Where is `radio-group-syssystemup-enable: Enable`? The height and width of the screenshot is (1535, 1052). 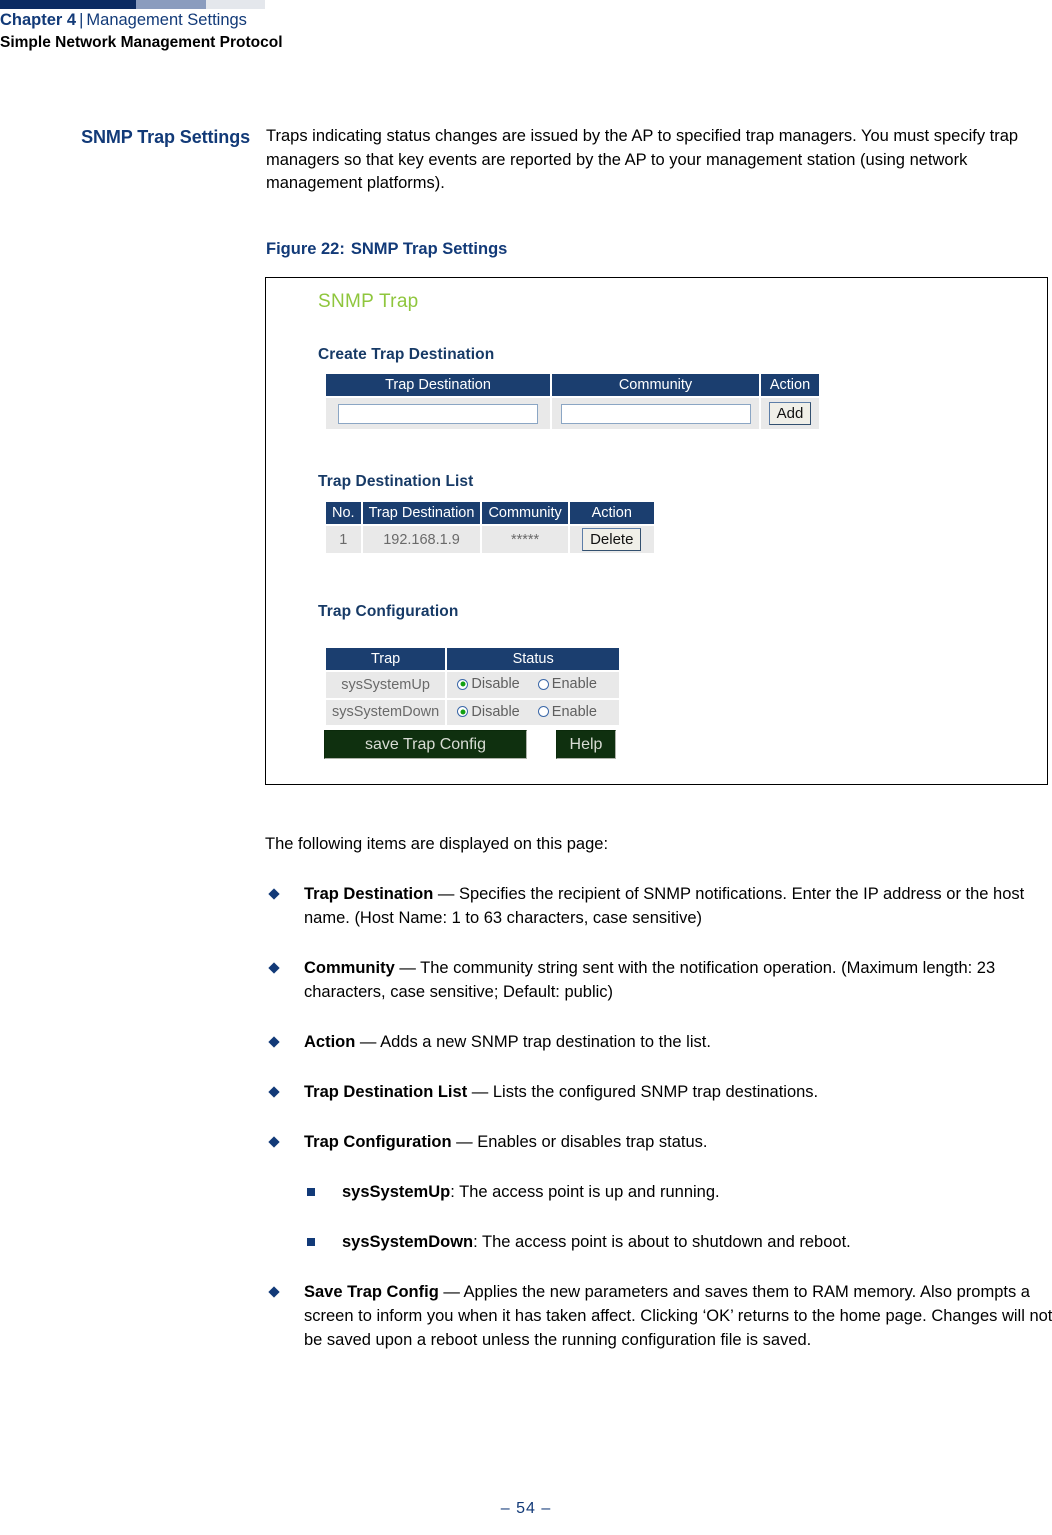
radio-group-syssystemup-enable: Enable is located at coordinates (567, 684).